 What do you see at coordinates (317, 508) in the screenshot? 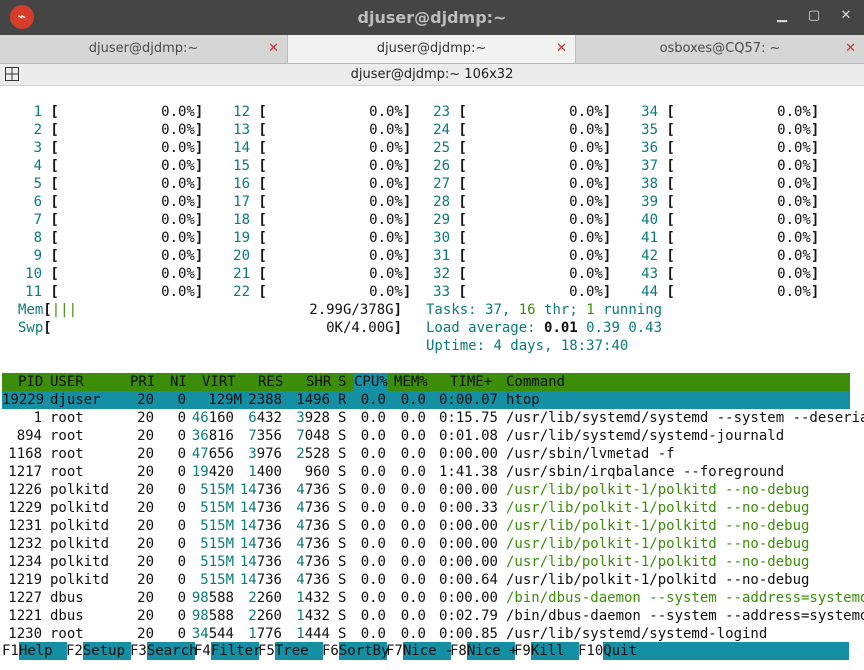
I see `shr-minor: 736` at bounding box center [317, 508].